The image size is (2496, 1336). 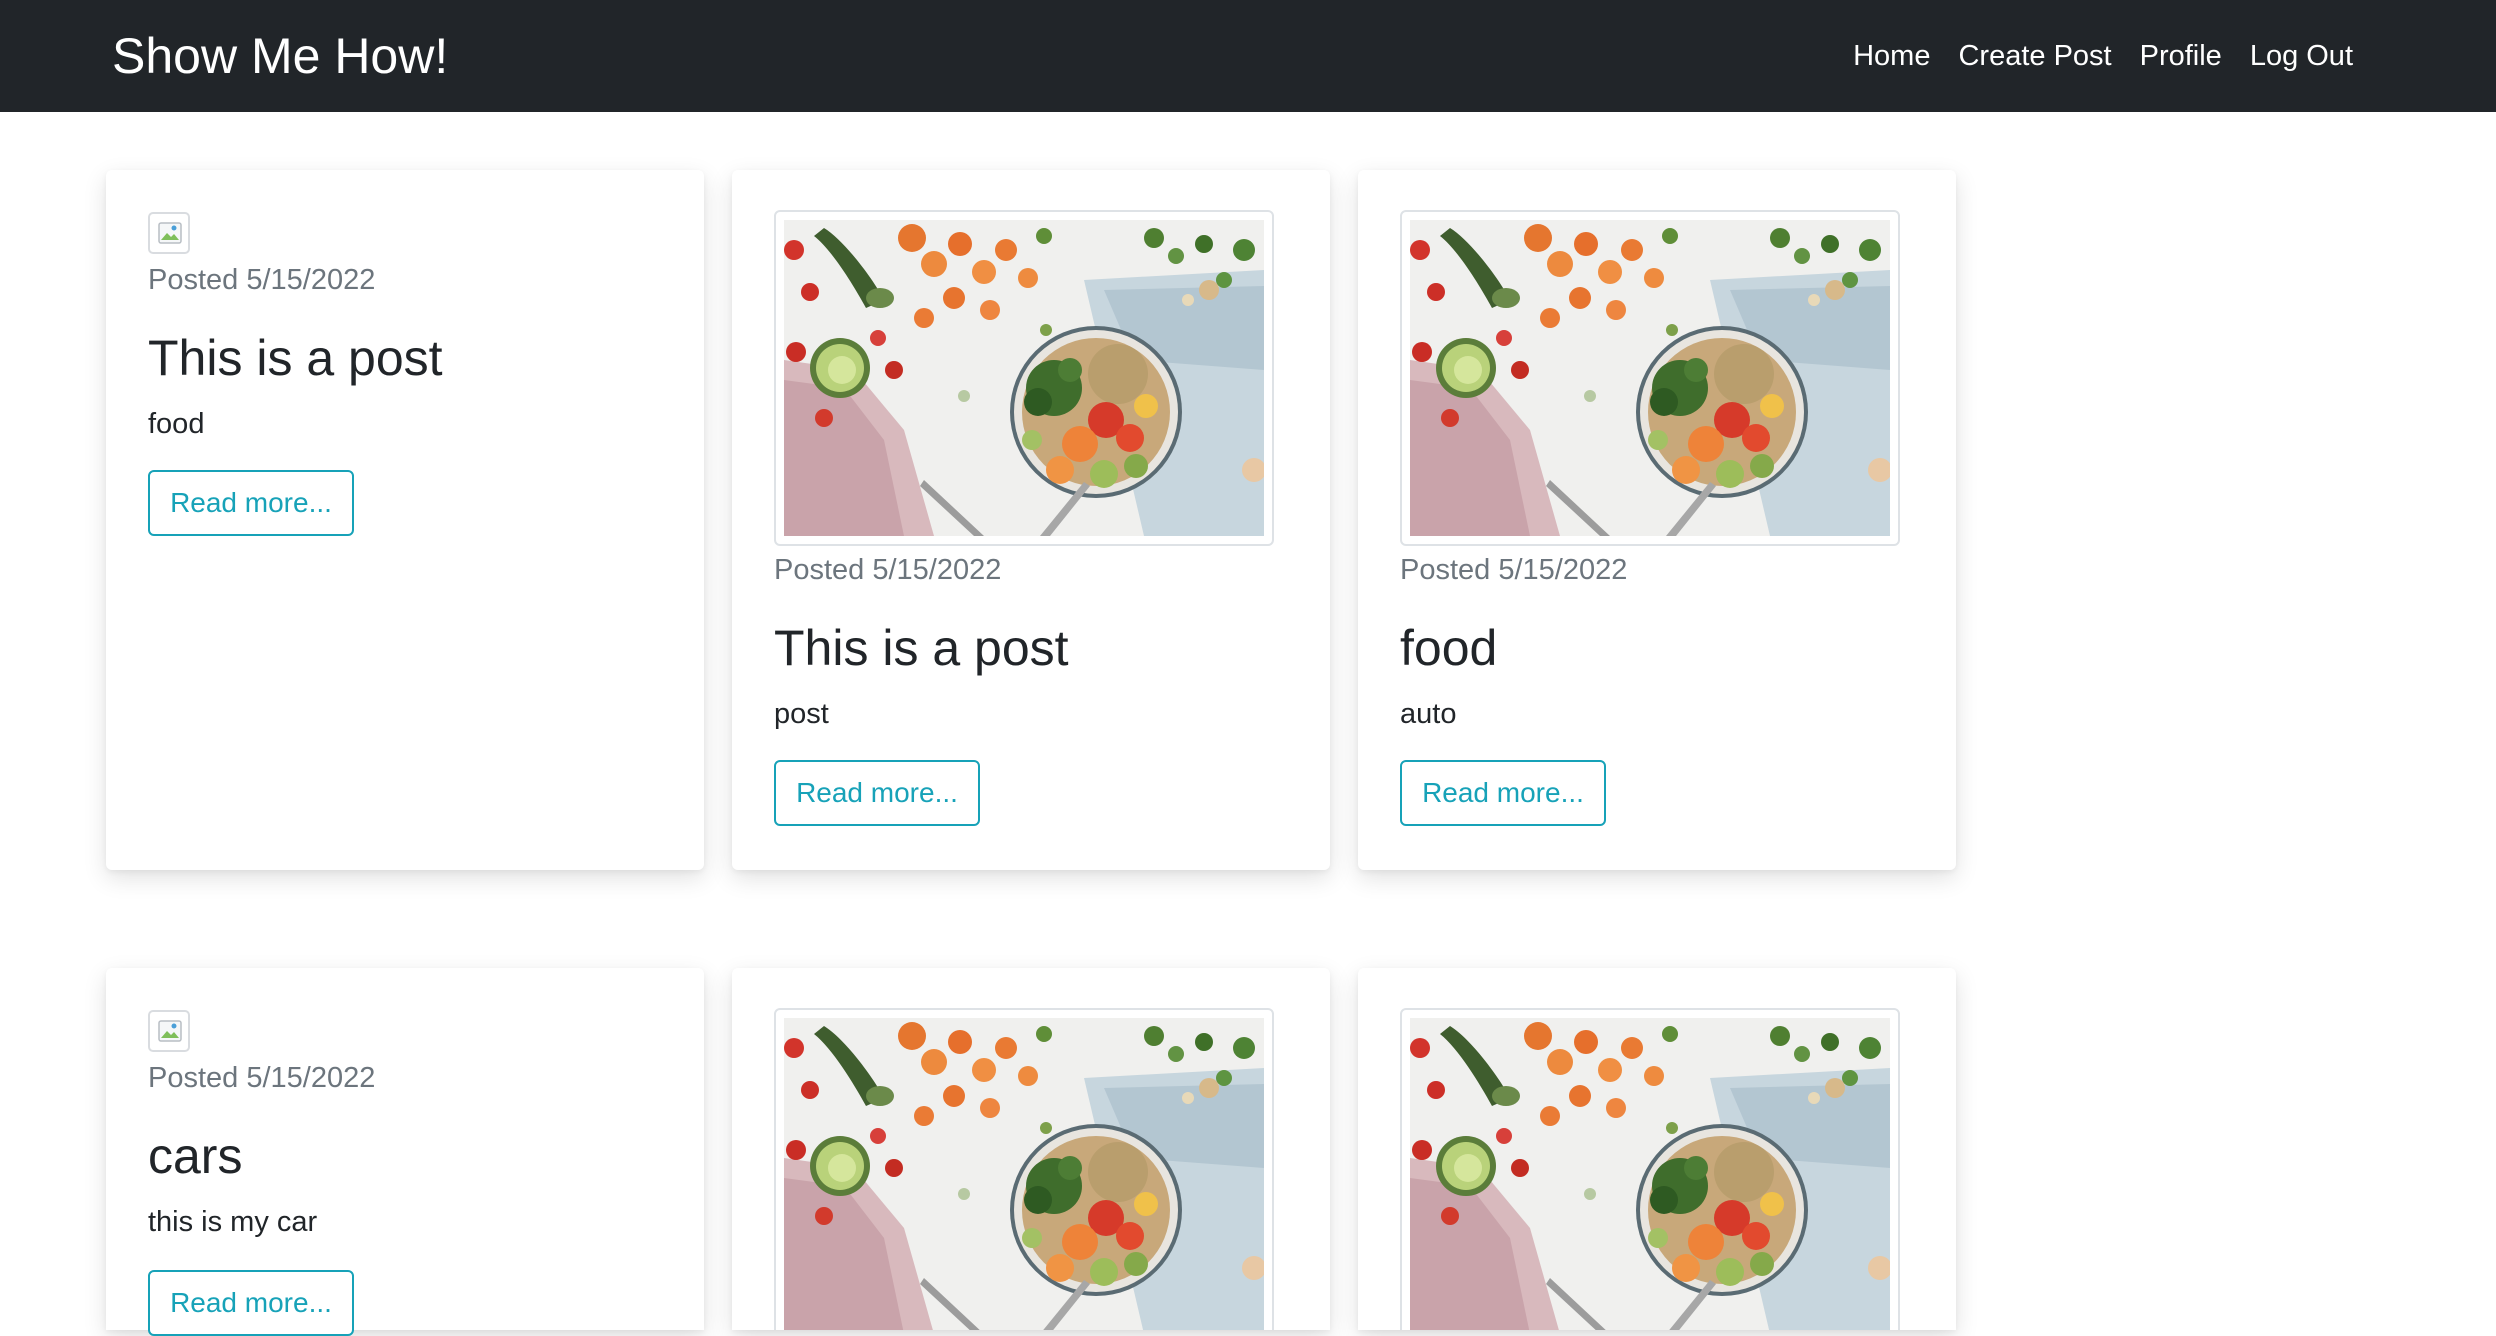 What do you see at coordinates (2034, 56) in the screenshot?
I see `nav-link-create-post: Create Post` at bounding box center [2034, 56].